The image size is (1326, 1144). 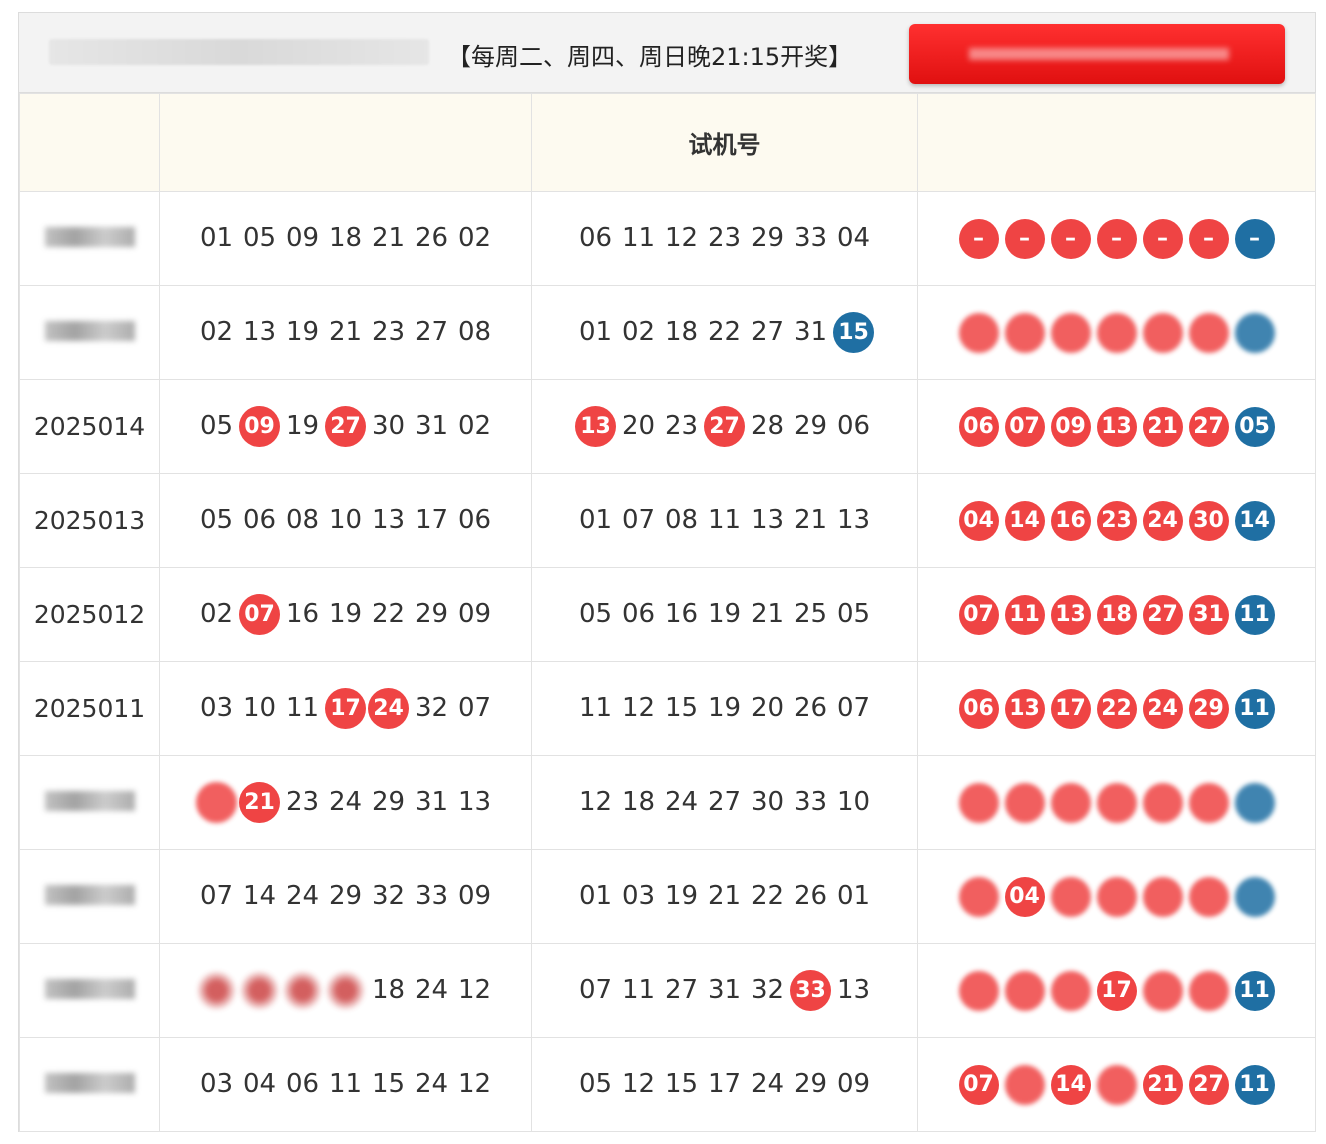 What do you see at coordinates (345, 1084) in the screenshot?
I see `draw-numbers: 03 04 06 11 15 24 12` at bounding box center [345, 1084].